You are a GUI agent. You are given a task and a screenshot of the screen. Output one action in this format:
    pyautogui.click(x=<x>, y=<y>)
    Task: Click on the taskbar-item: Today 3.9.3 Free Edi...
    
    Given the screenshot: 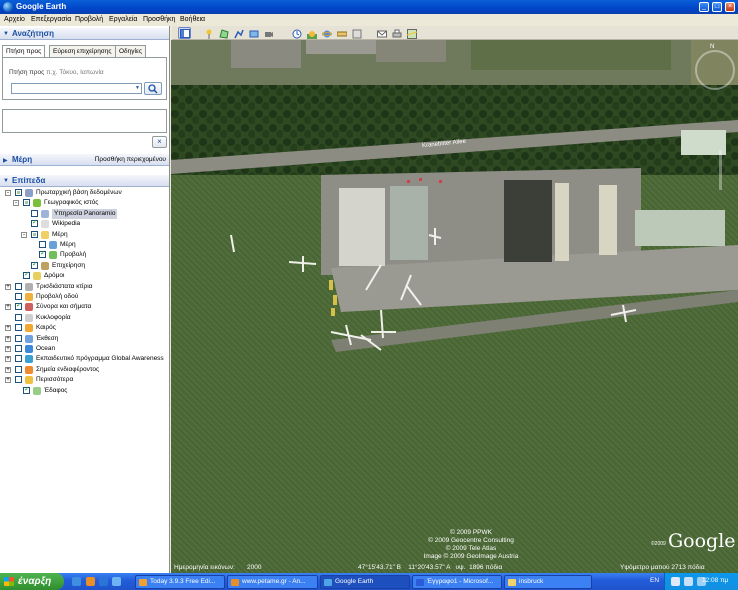 What is the action you would take?
    pyautogui.click(x=180, y=582)
    